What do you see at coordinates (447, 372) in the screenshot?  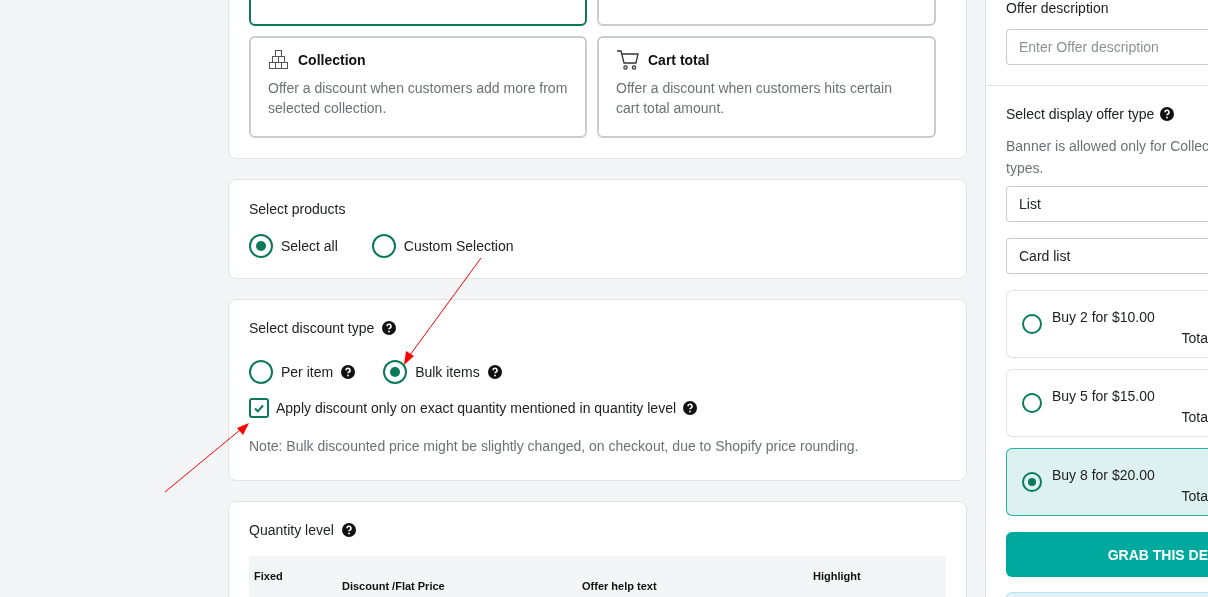 I see `radio-label: Bulk items` at bounding box center [447, 372].